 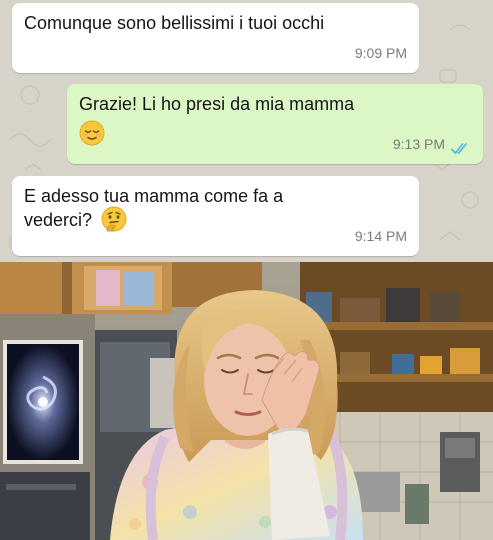 I want to click on message-text-content: E adesso tua mamma come fa a vederci?, so click(x=154, y=208).